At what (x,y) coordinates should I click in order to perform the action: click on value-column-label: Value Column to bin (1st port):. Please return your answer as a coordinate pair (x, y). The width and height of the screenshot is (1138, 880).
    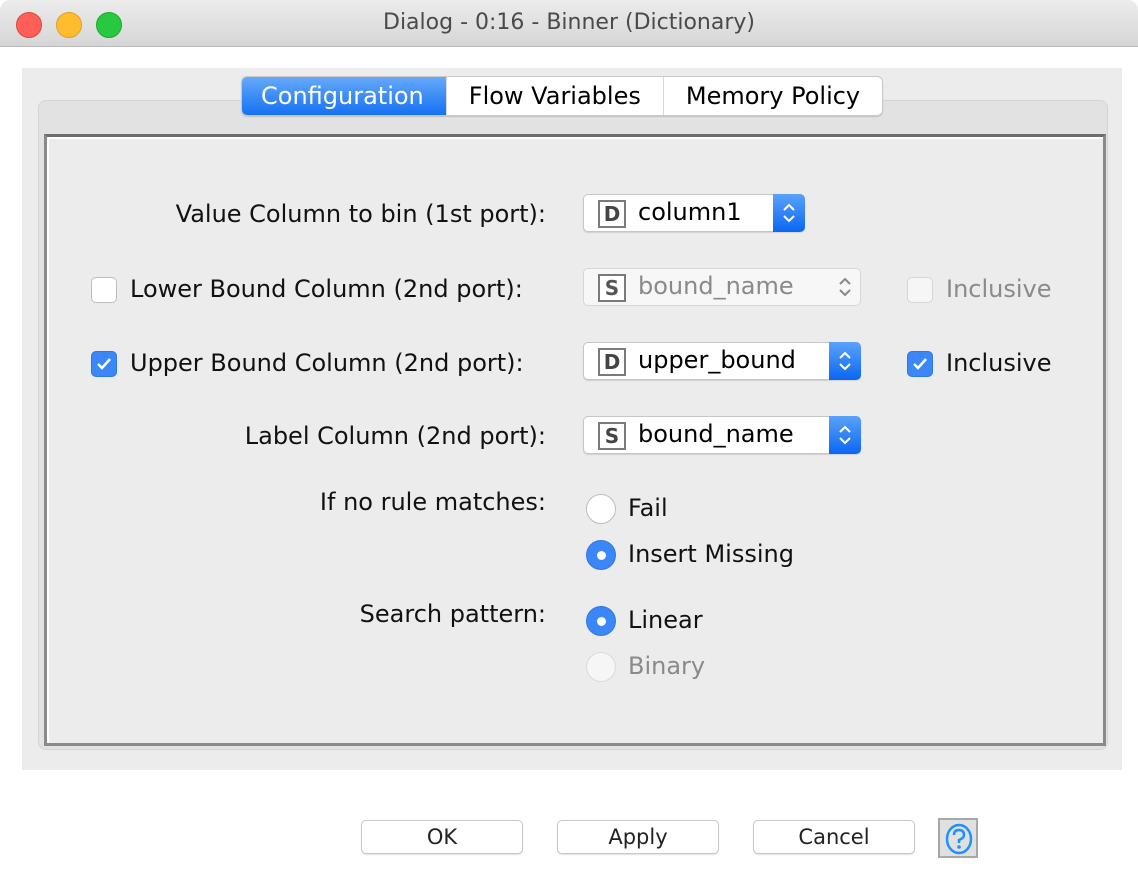
    Looking at the image, I should click on (360, 214).